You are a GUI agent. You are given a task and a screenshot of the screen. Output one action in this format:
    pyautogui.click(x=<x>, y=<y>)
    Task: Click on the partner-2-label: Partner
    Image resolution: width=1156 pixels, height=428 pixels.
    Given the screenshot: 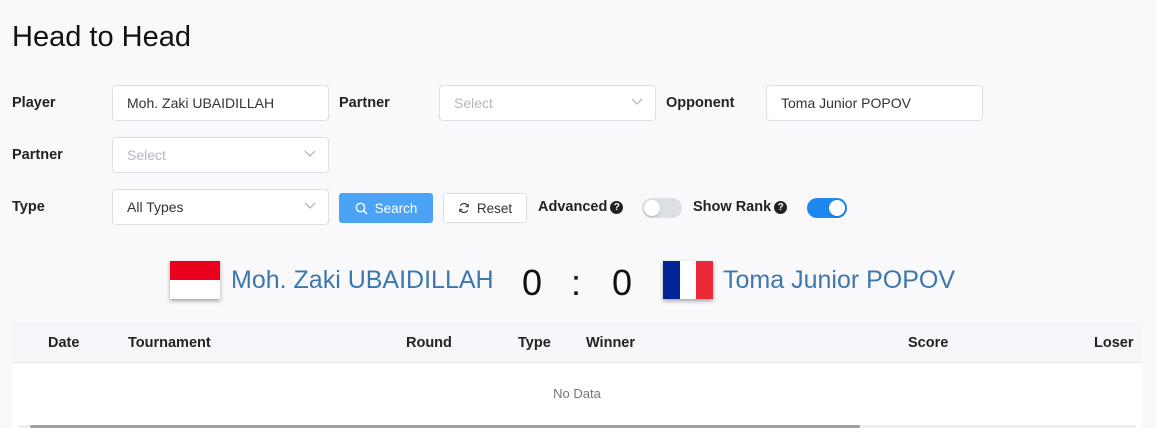 What is the action you would take?
    pyautogui.click(x=37, y=155)
    